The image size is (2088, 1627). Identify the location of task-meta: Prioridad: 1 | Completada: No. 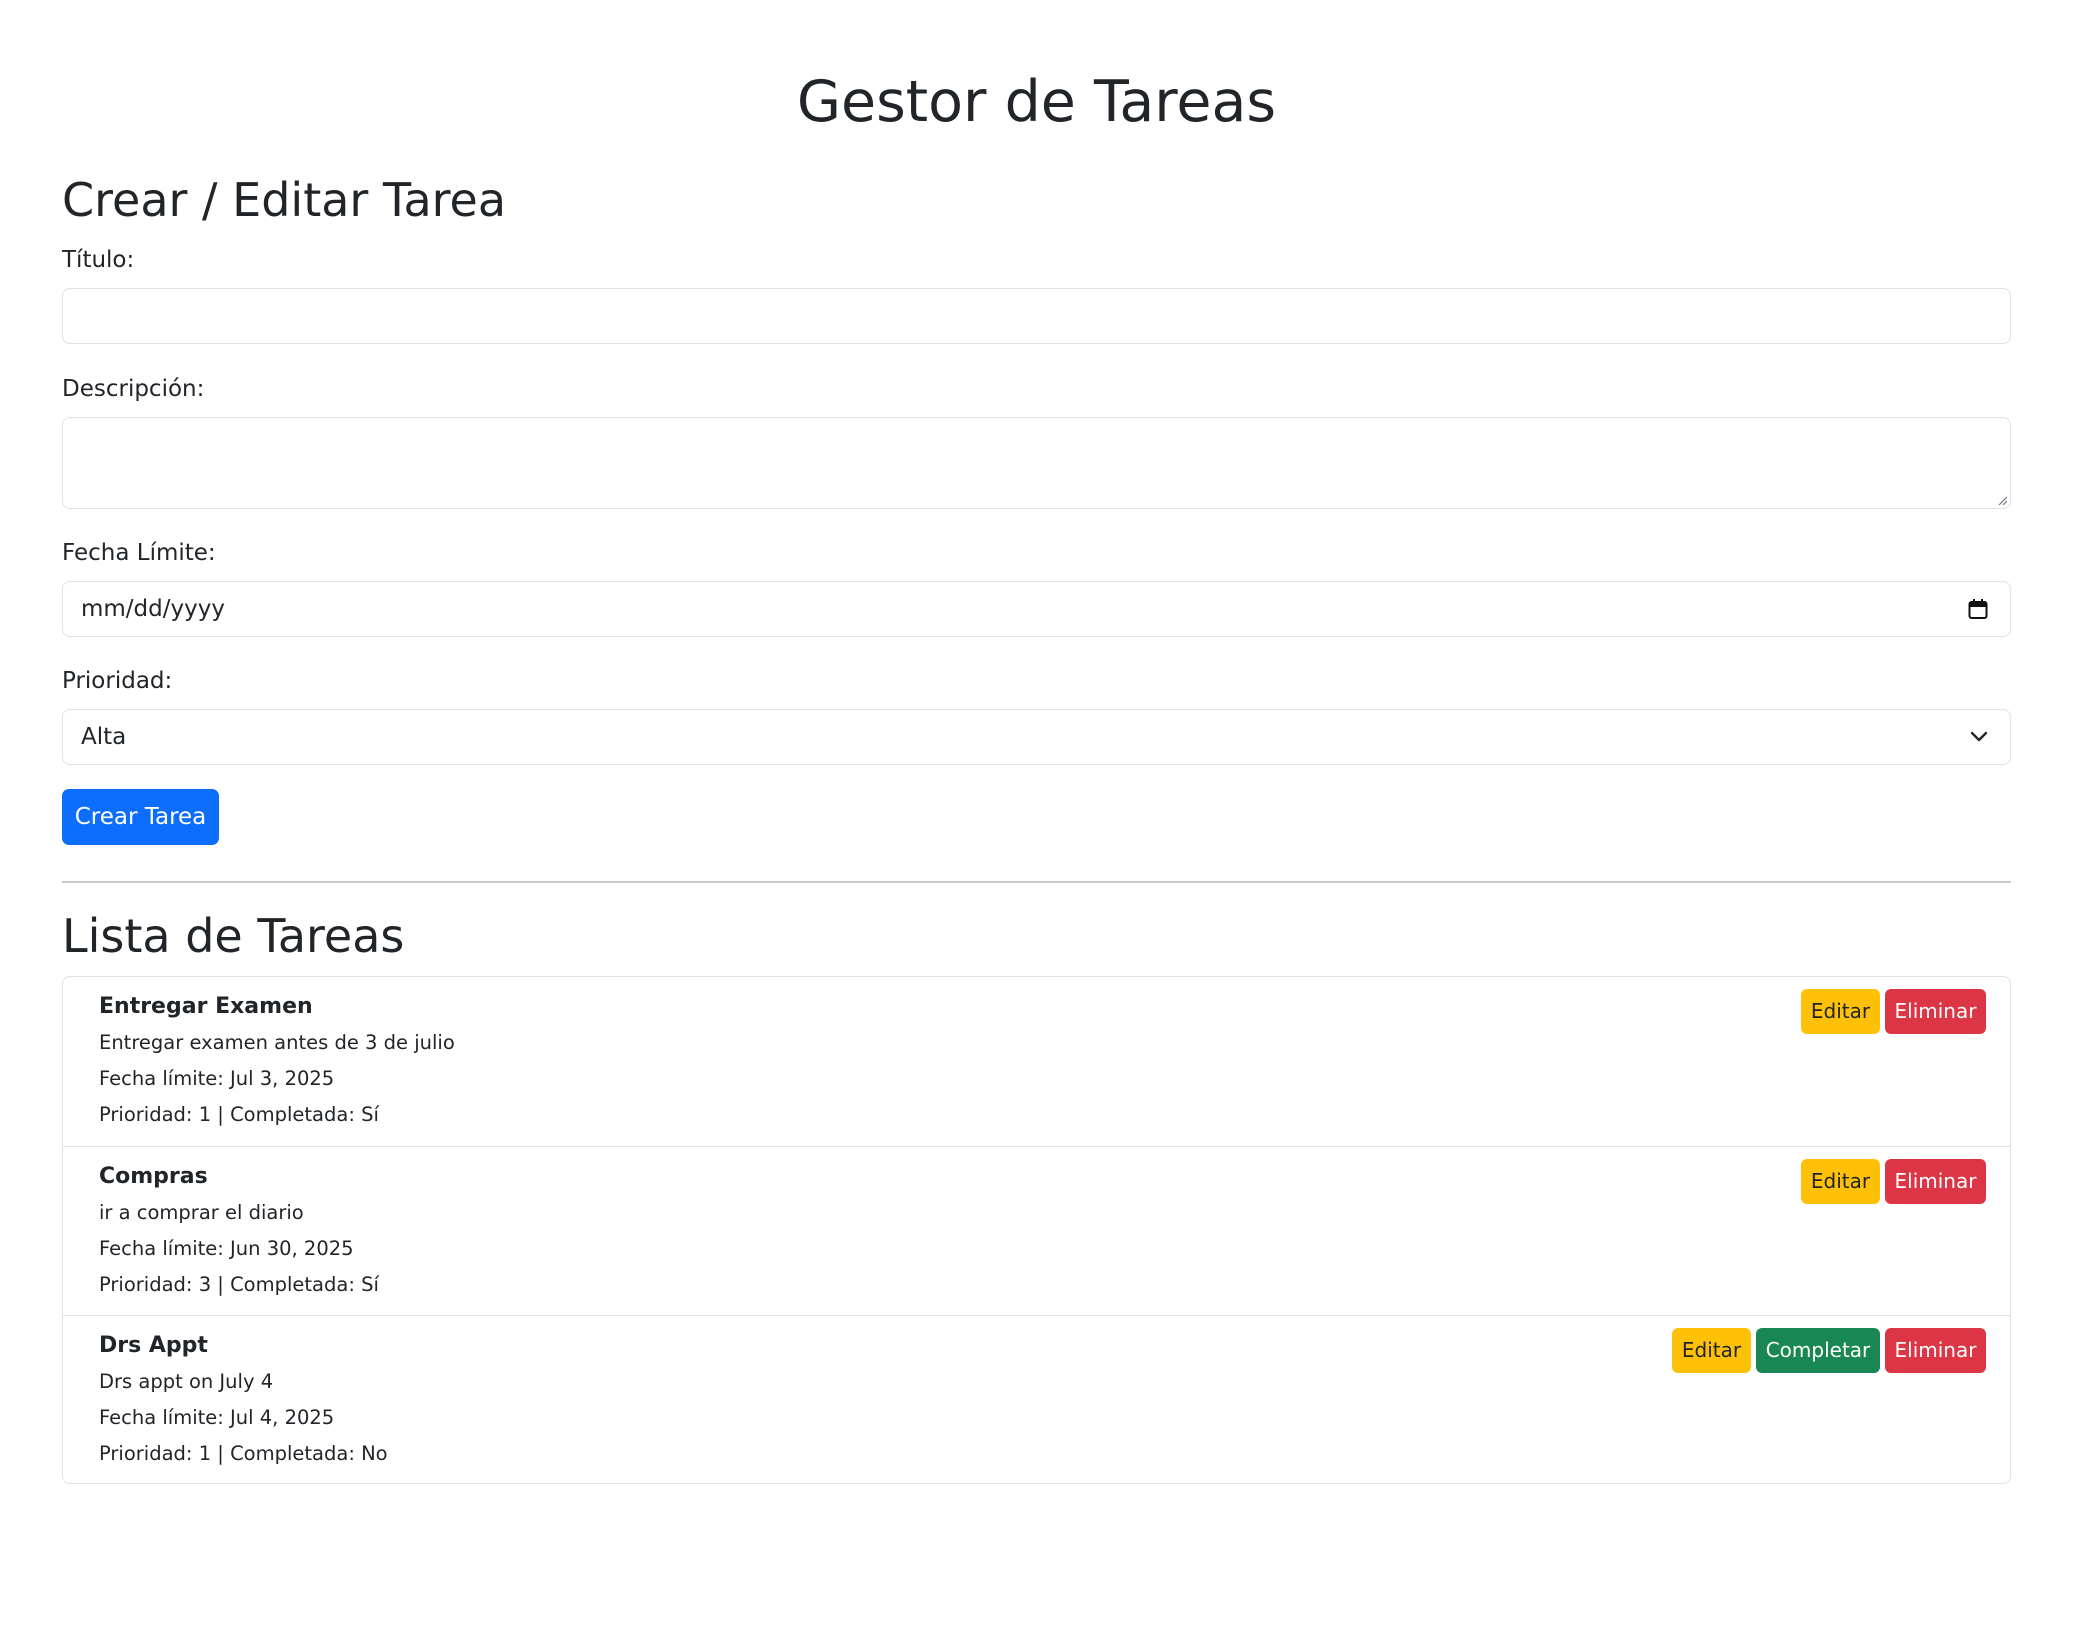
(243, 1453).